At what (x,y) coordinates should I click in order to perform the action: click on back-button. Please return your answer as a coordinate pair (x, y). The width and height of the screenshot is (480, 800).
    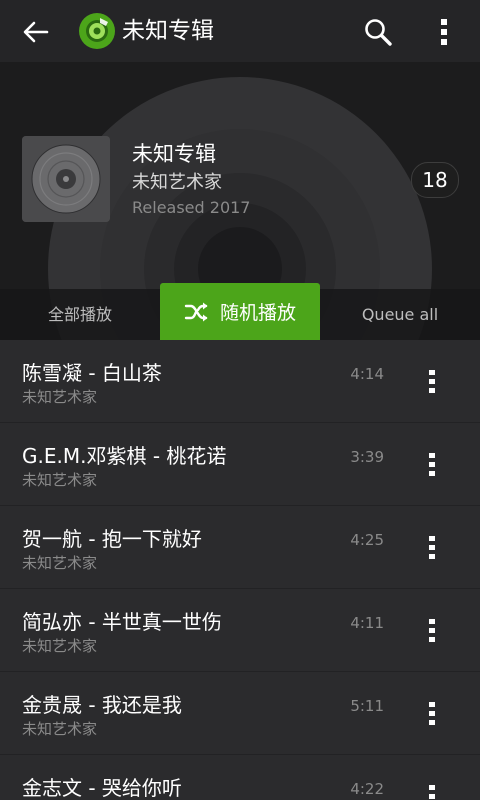
    Looking at the image, I should click on (36, 32).